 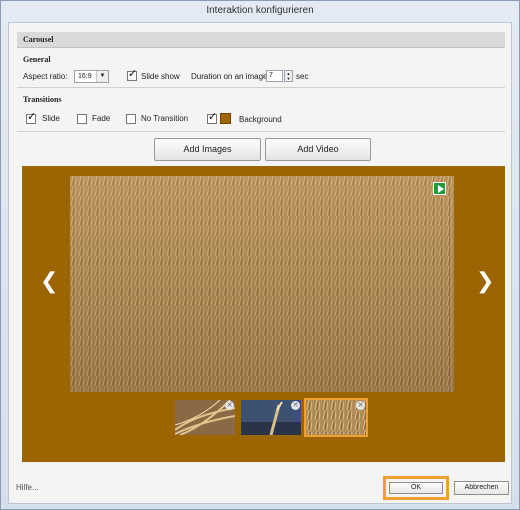 What do you see at coordinates (205, 417) in the screenshot?
I see `thumbnail-1: ✕` at bounding box center [205, 417].